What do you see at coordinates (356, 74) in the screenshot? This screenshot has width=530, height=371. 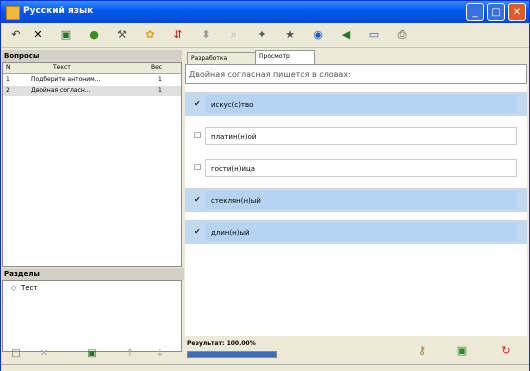 I see `question-text: Двойная согласная пишется в словах:` at bounding box center [356, 74].